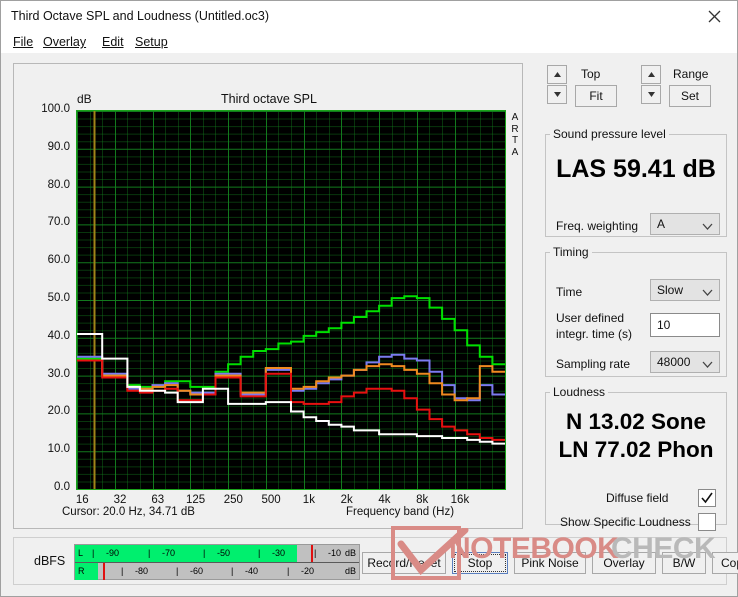  I want to click on loudness-sone-value: N 13.02 Sone, so click(636, 421).